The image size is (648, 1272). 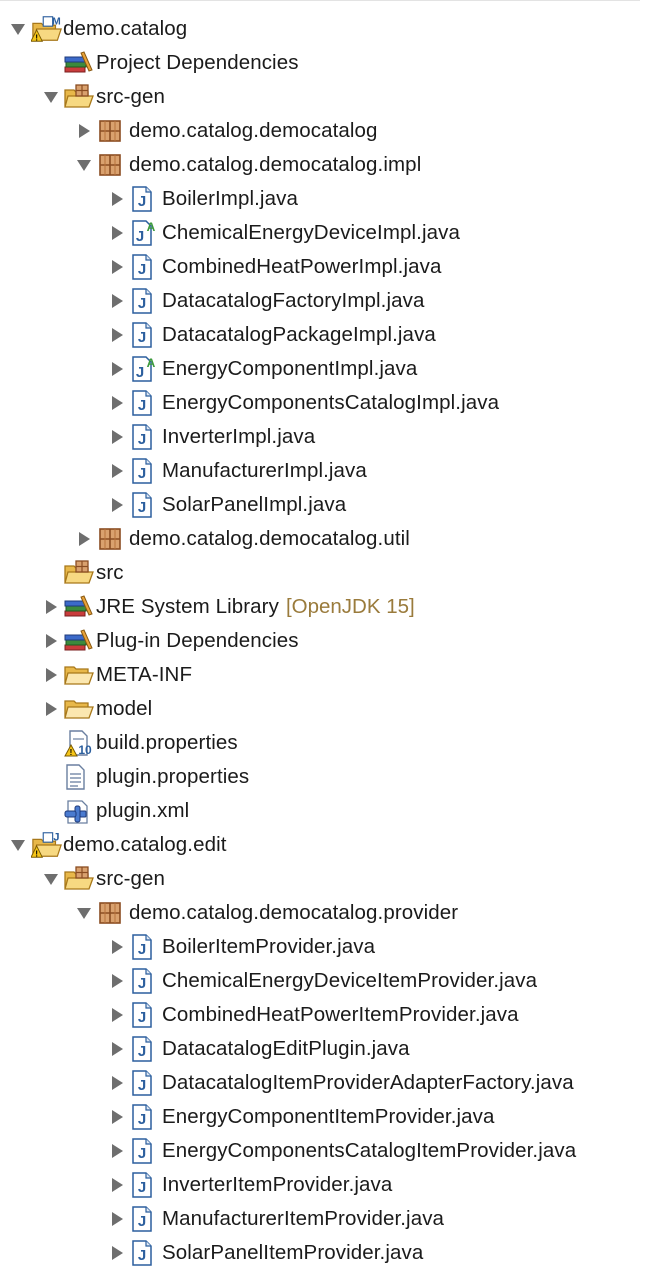 What do you see at coordinates (313, 1015) in the screenshot?
I see `tree-item: J CombinedHeatPowerItemProvider.java` at bounding box center [313, 1015].